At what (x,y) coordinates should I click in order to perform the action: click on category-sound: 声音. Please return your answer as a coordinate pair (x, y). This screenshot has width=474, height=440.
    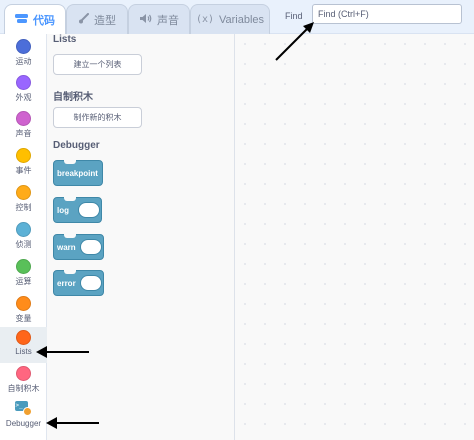
    Looking at the image, I should click on (23, 126).